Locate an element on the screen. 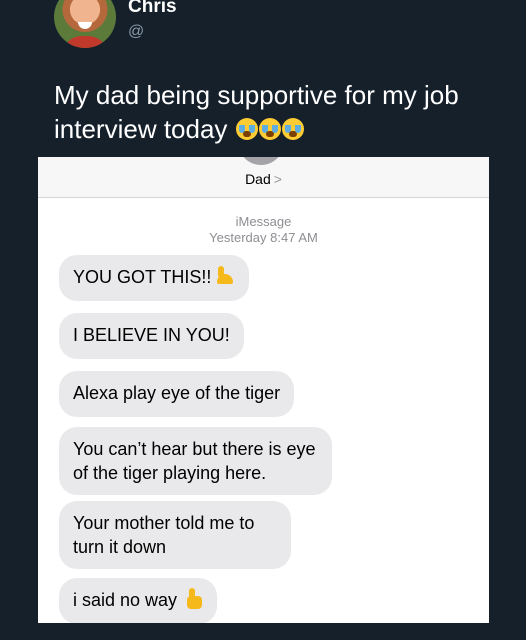  message-timestamp: Yesterday 8:47 AM is located at coordinates (263, 237).